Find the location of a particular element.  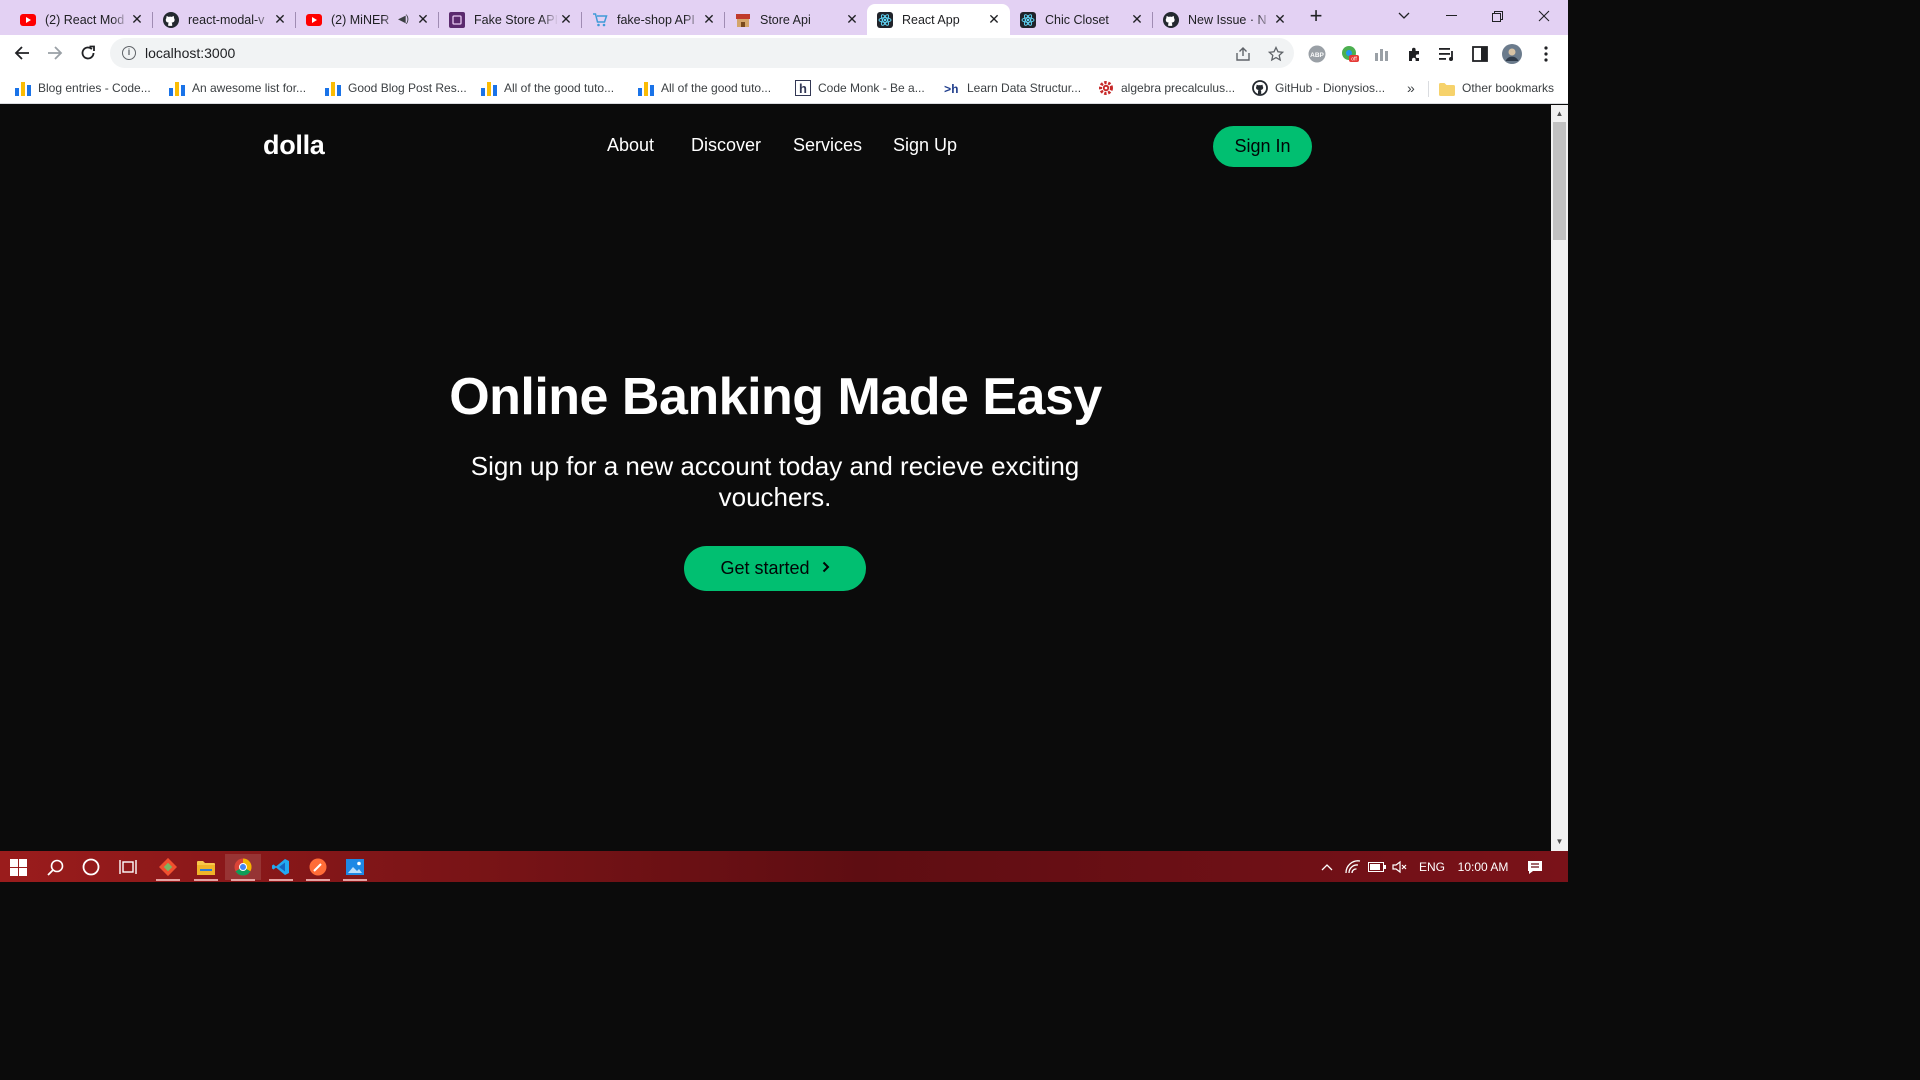

hackerearth-icon: h is located at coordinates (803, 88).